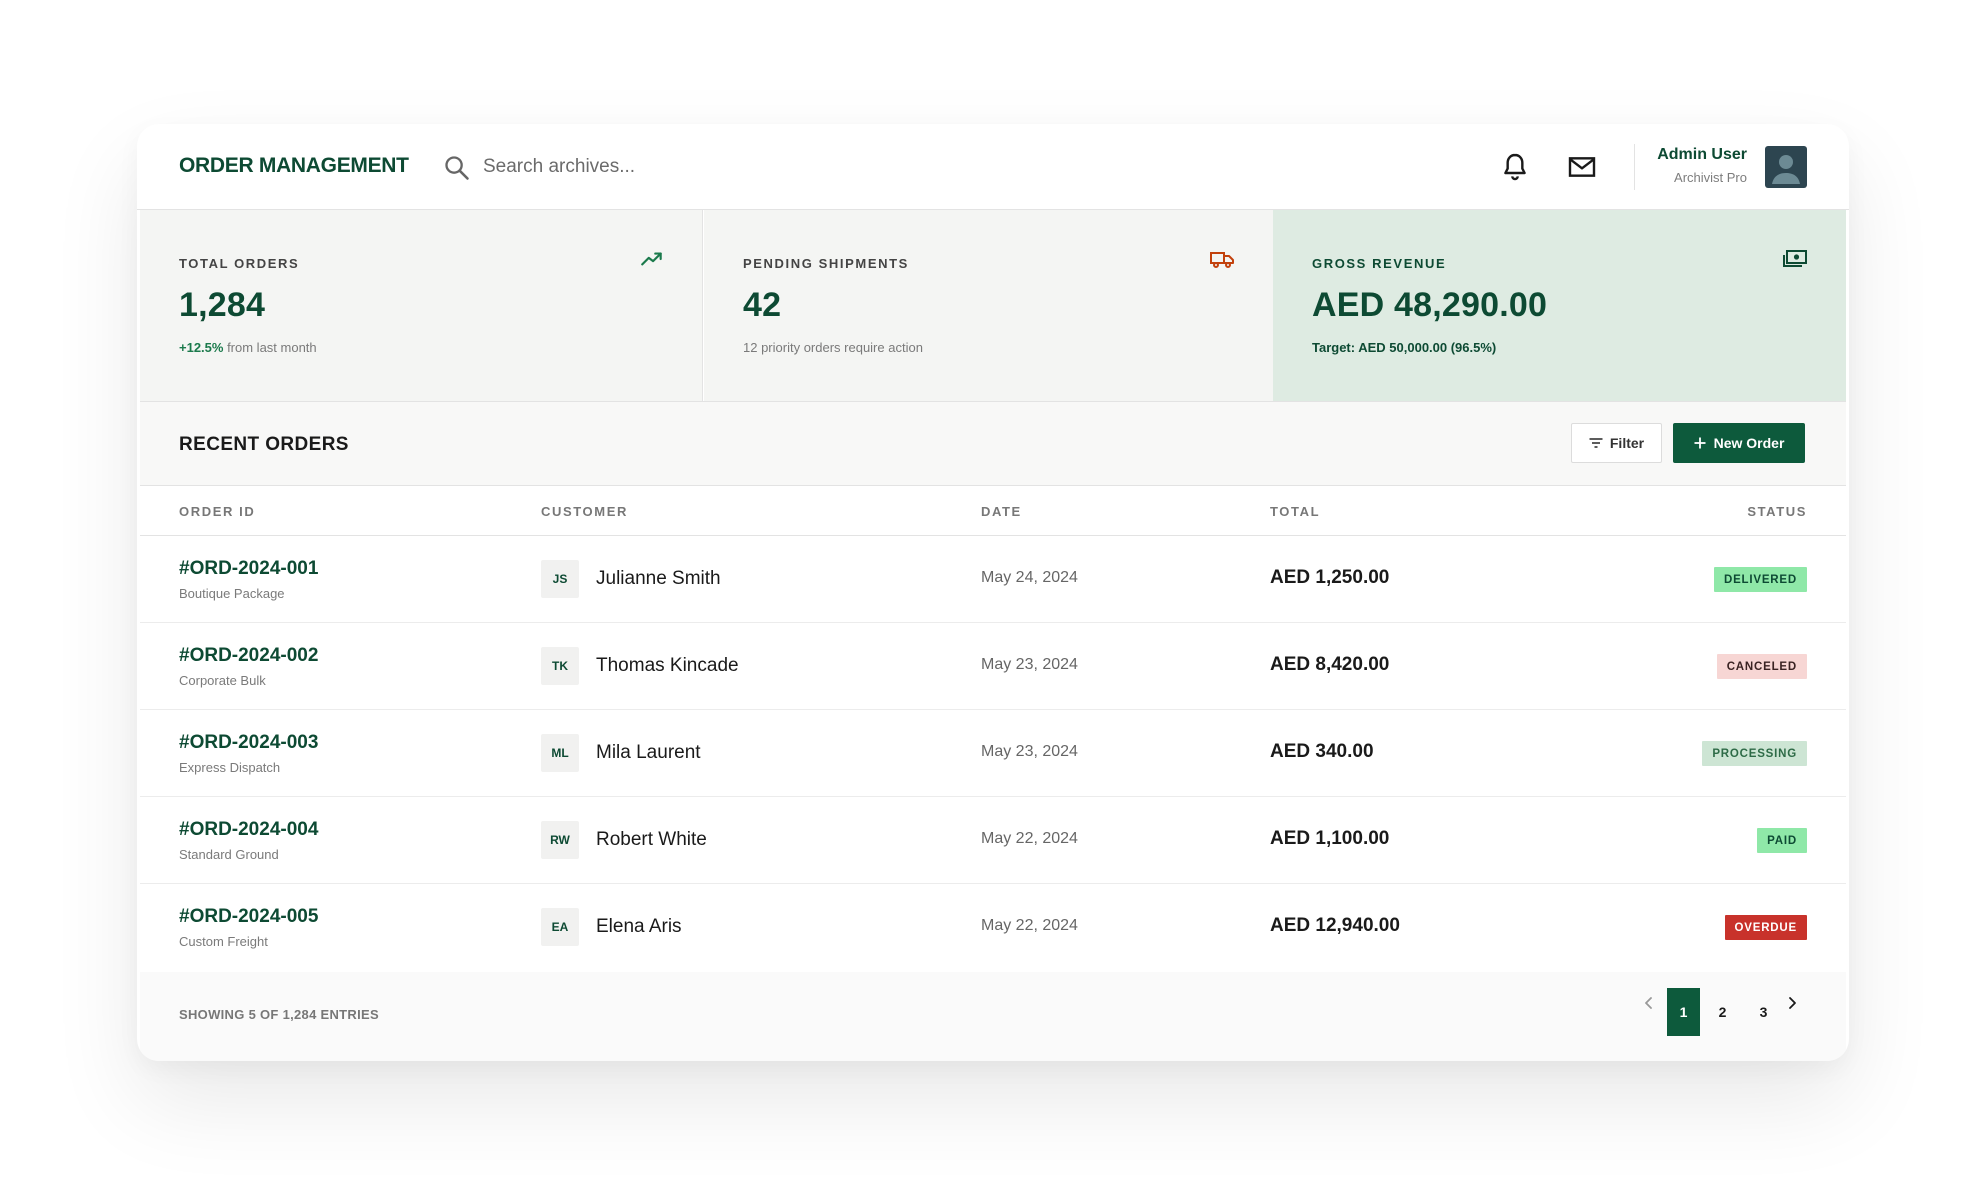 The image size is (1975, 1203). What do you see at coordinates (1777, 511) in the screenshot?
I see `column-header-status: STATUS` at bounding box center [1777, 511].